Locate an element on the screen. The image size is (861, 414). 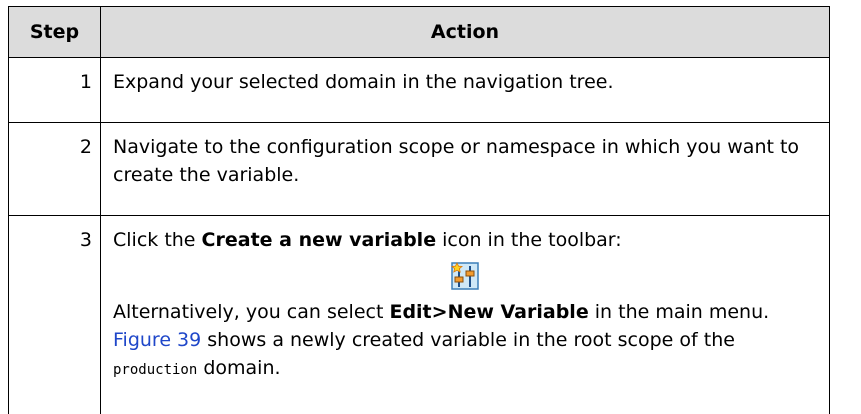
text-run: in the main menu. is located at coordinates (679, 312).